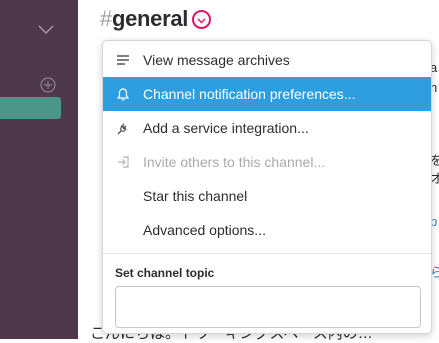 The width and height of the screenshot is (439, 343). Describe the element at coordinates (48, 87) in the screenshot. I see `plus-circle-icon` at that location.